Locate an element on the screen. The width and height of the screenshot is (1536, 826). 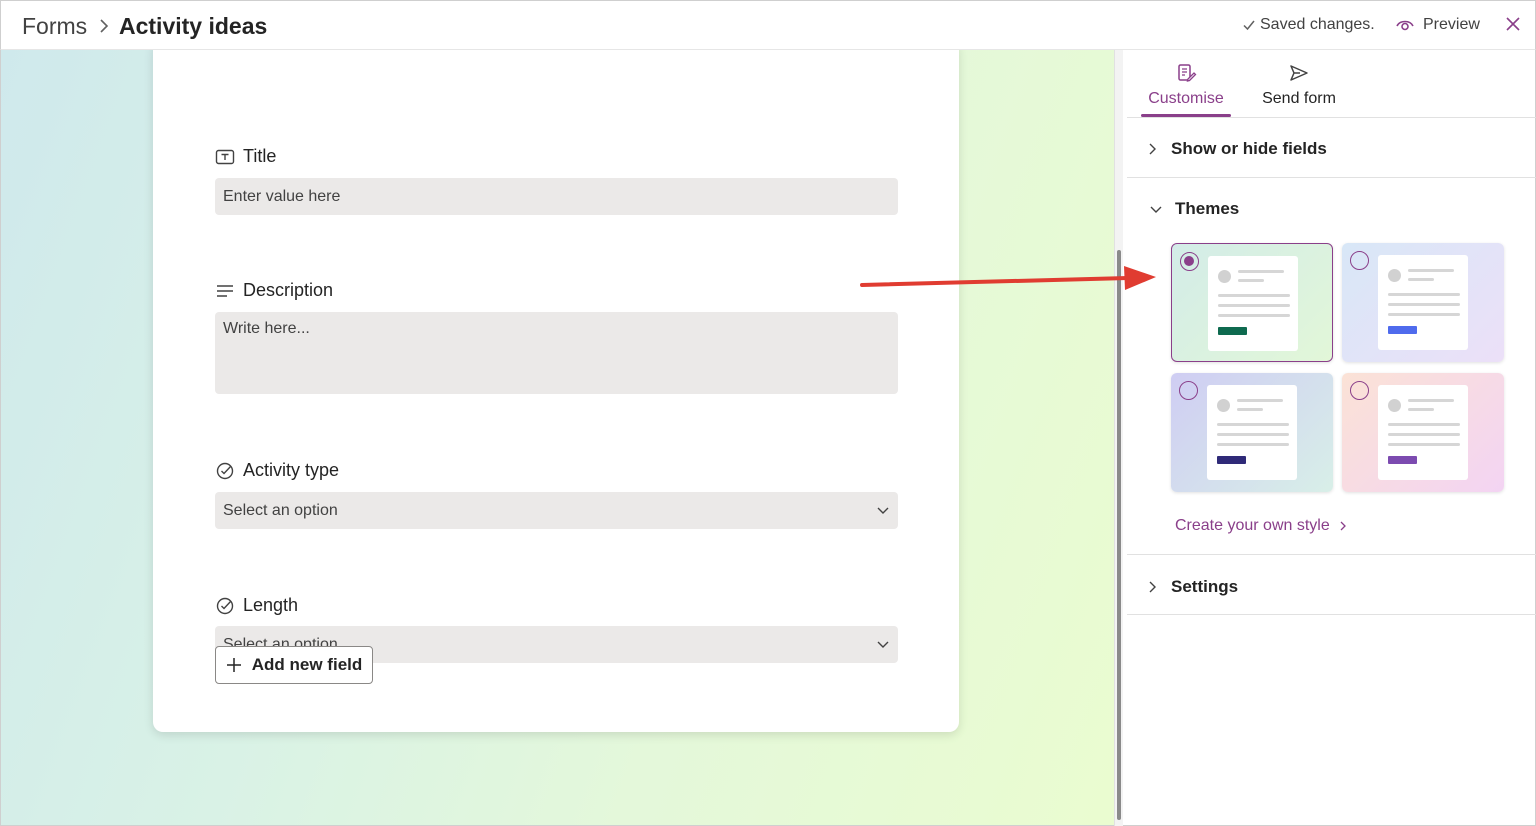
show-hide-fields-toggle: Show or hide fields is located at coordinates (1236, 149).